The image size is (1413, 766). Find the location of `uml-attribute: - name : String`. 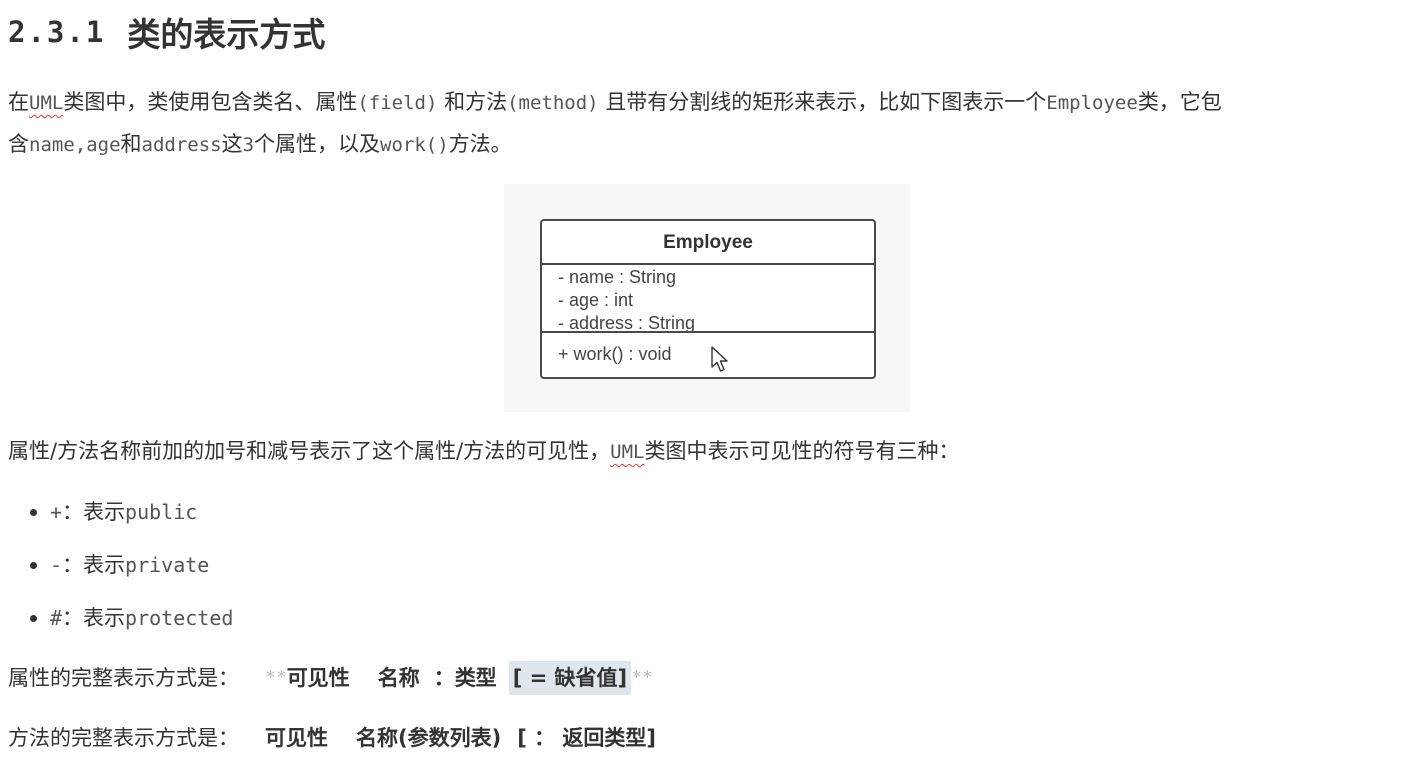

uml-attribute: - name : String is located at coordinates (617, 277).